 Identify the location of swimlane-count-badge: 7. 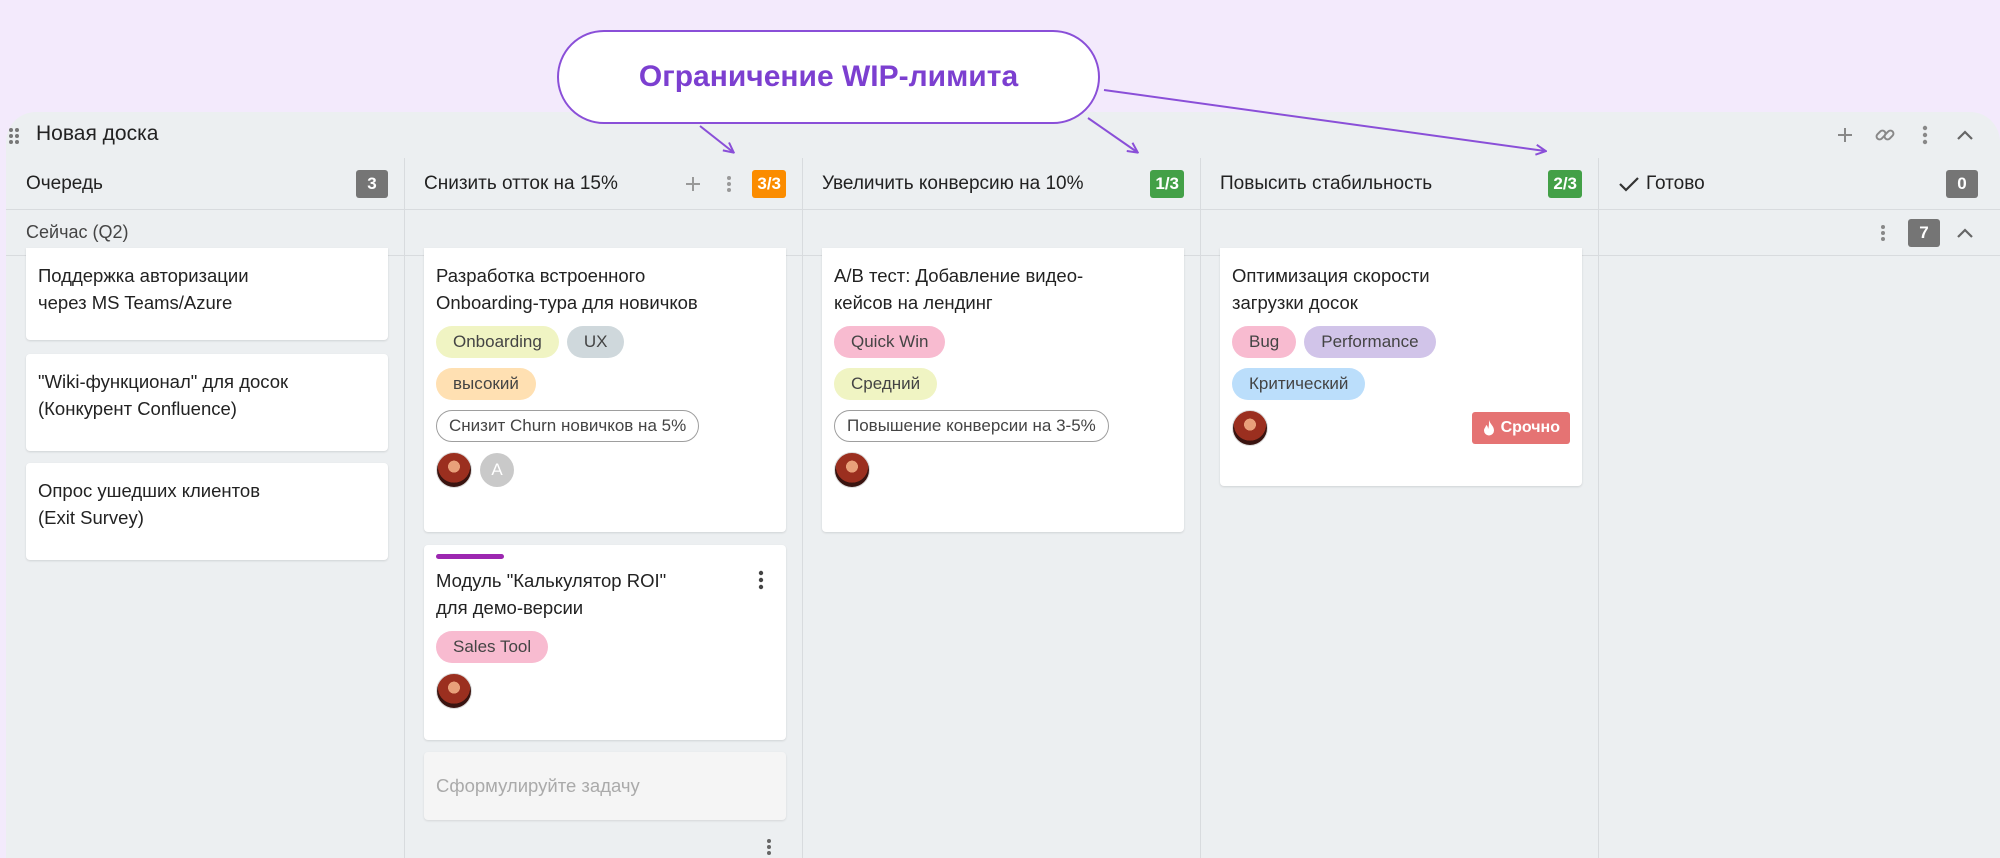
(1924, 233).